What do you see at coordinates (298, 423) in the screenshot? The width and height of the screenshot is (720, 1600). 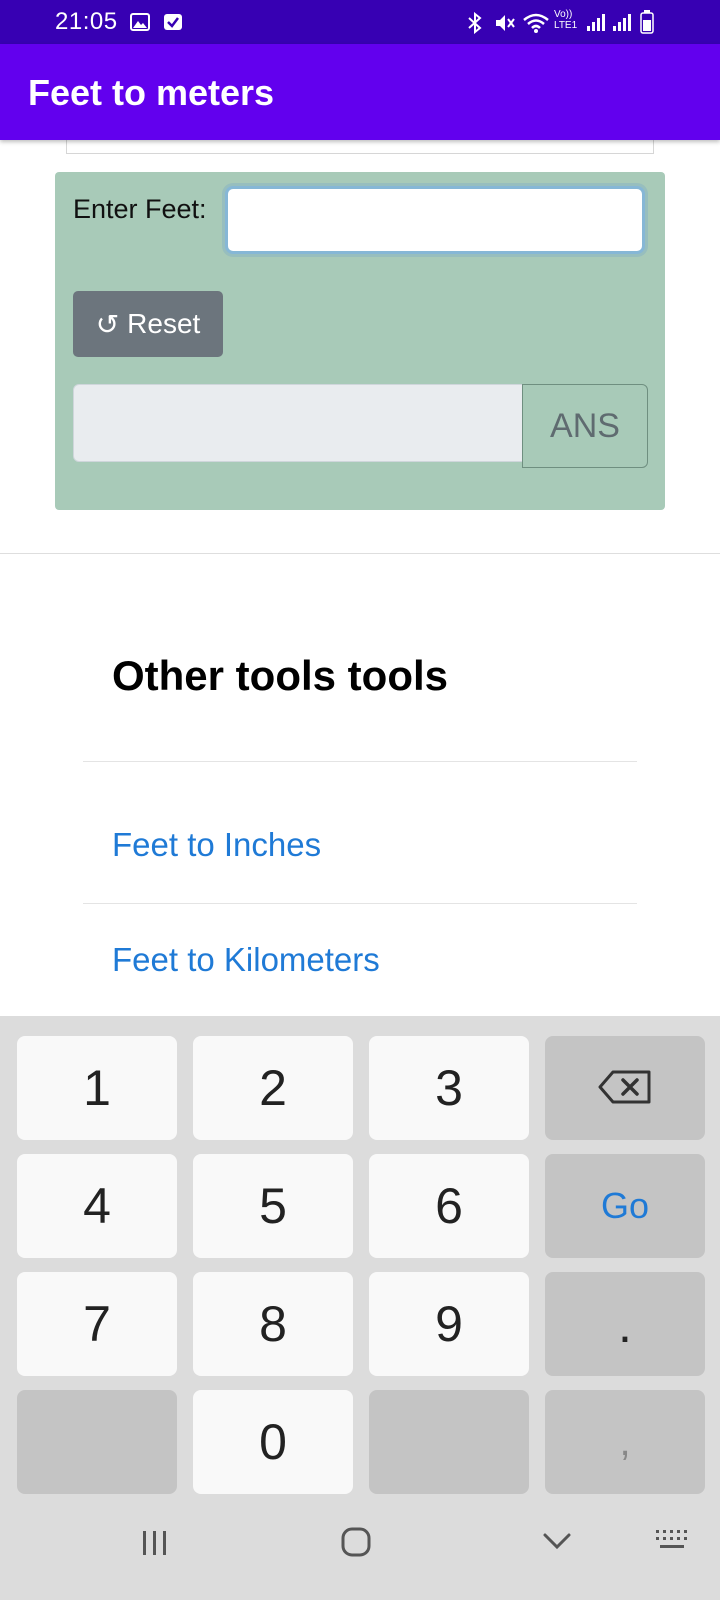 I see `result-field` at bounding box center [298, 423].